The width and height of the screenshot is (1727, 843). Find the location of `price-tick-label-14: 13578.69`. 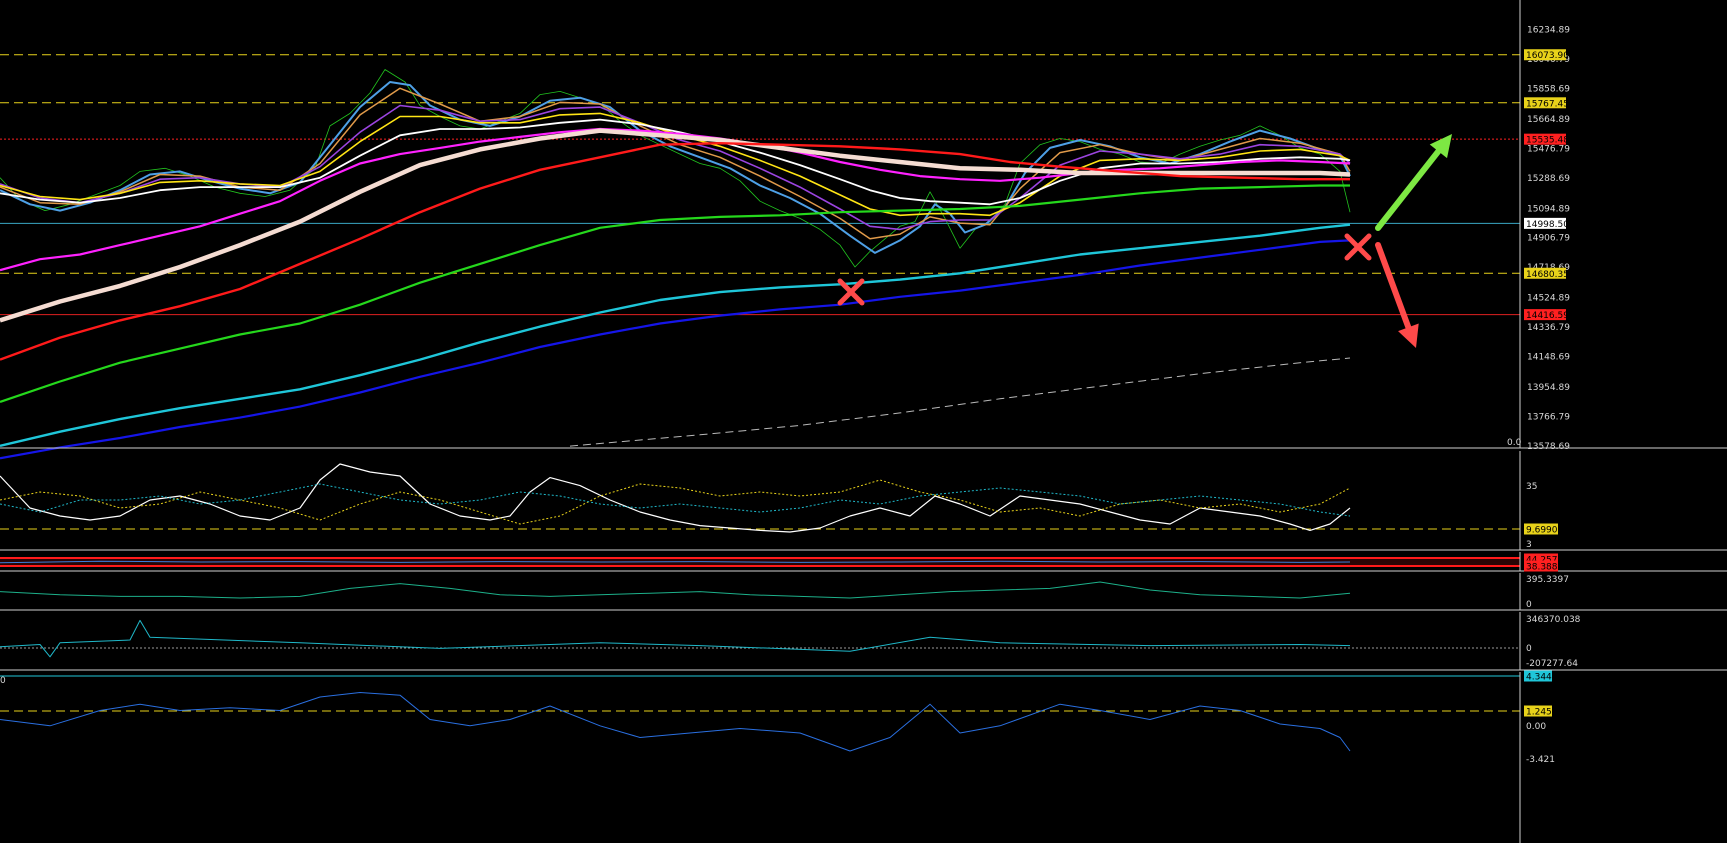

price-tick-label-14: 13578.69 is located at coordinates (1548, 447).